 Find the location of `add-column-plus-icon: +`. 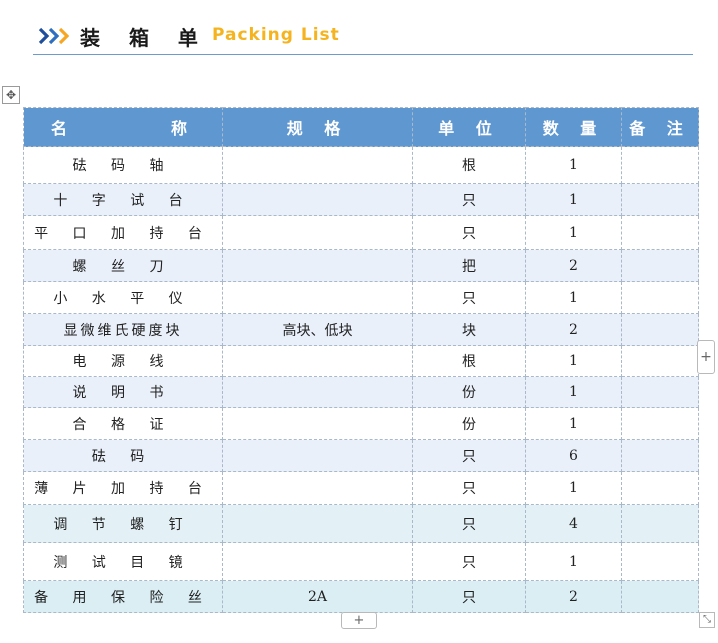

add-column-plus-icon: + is located at coordinates (706, 357).